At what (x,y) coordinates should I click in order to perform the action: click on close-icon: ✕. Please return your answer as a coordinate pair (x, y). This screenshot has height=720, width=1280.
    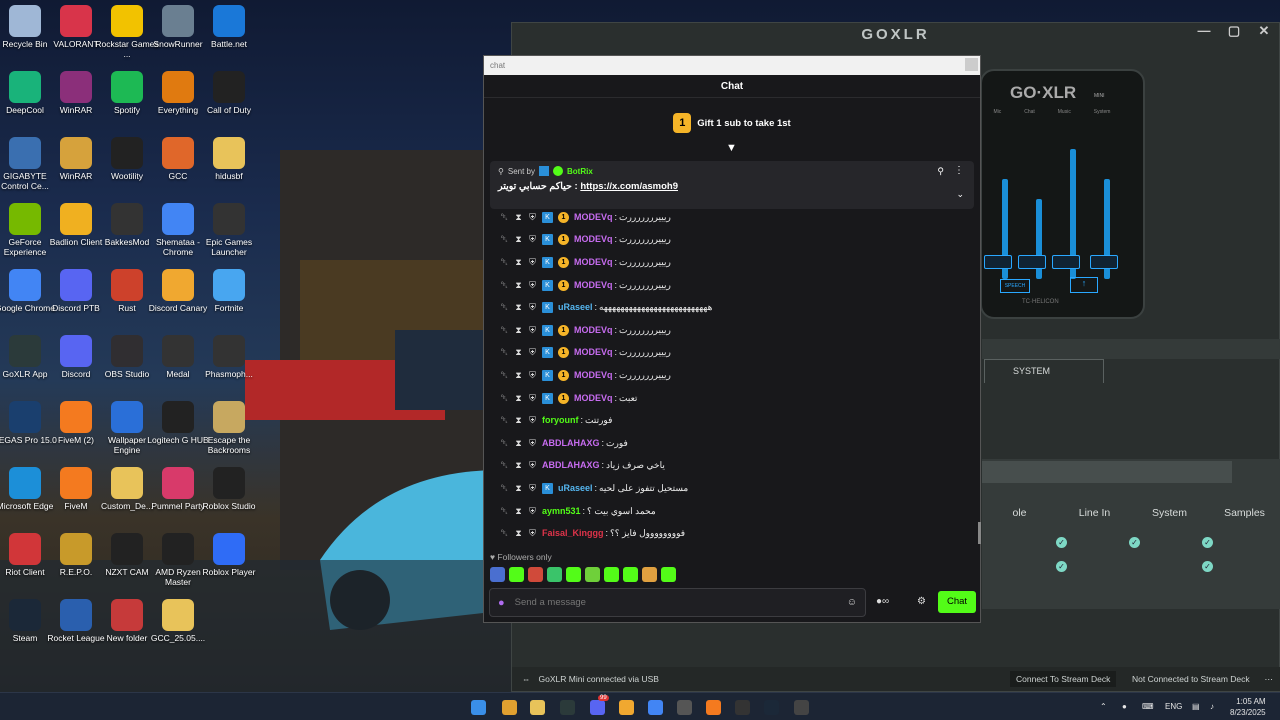
    Looking at the image, I should click on (1264, 31).